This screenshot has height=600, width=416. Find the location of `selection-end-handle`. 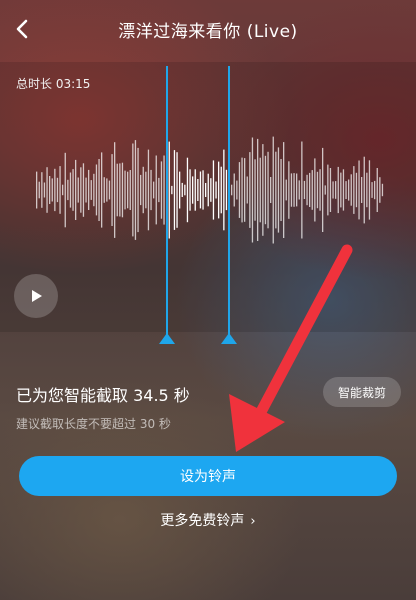

selection-end-handle is located at coordinates (229, 338).